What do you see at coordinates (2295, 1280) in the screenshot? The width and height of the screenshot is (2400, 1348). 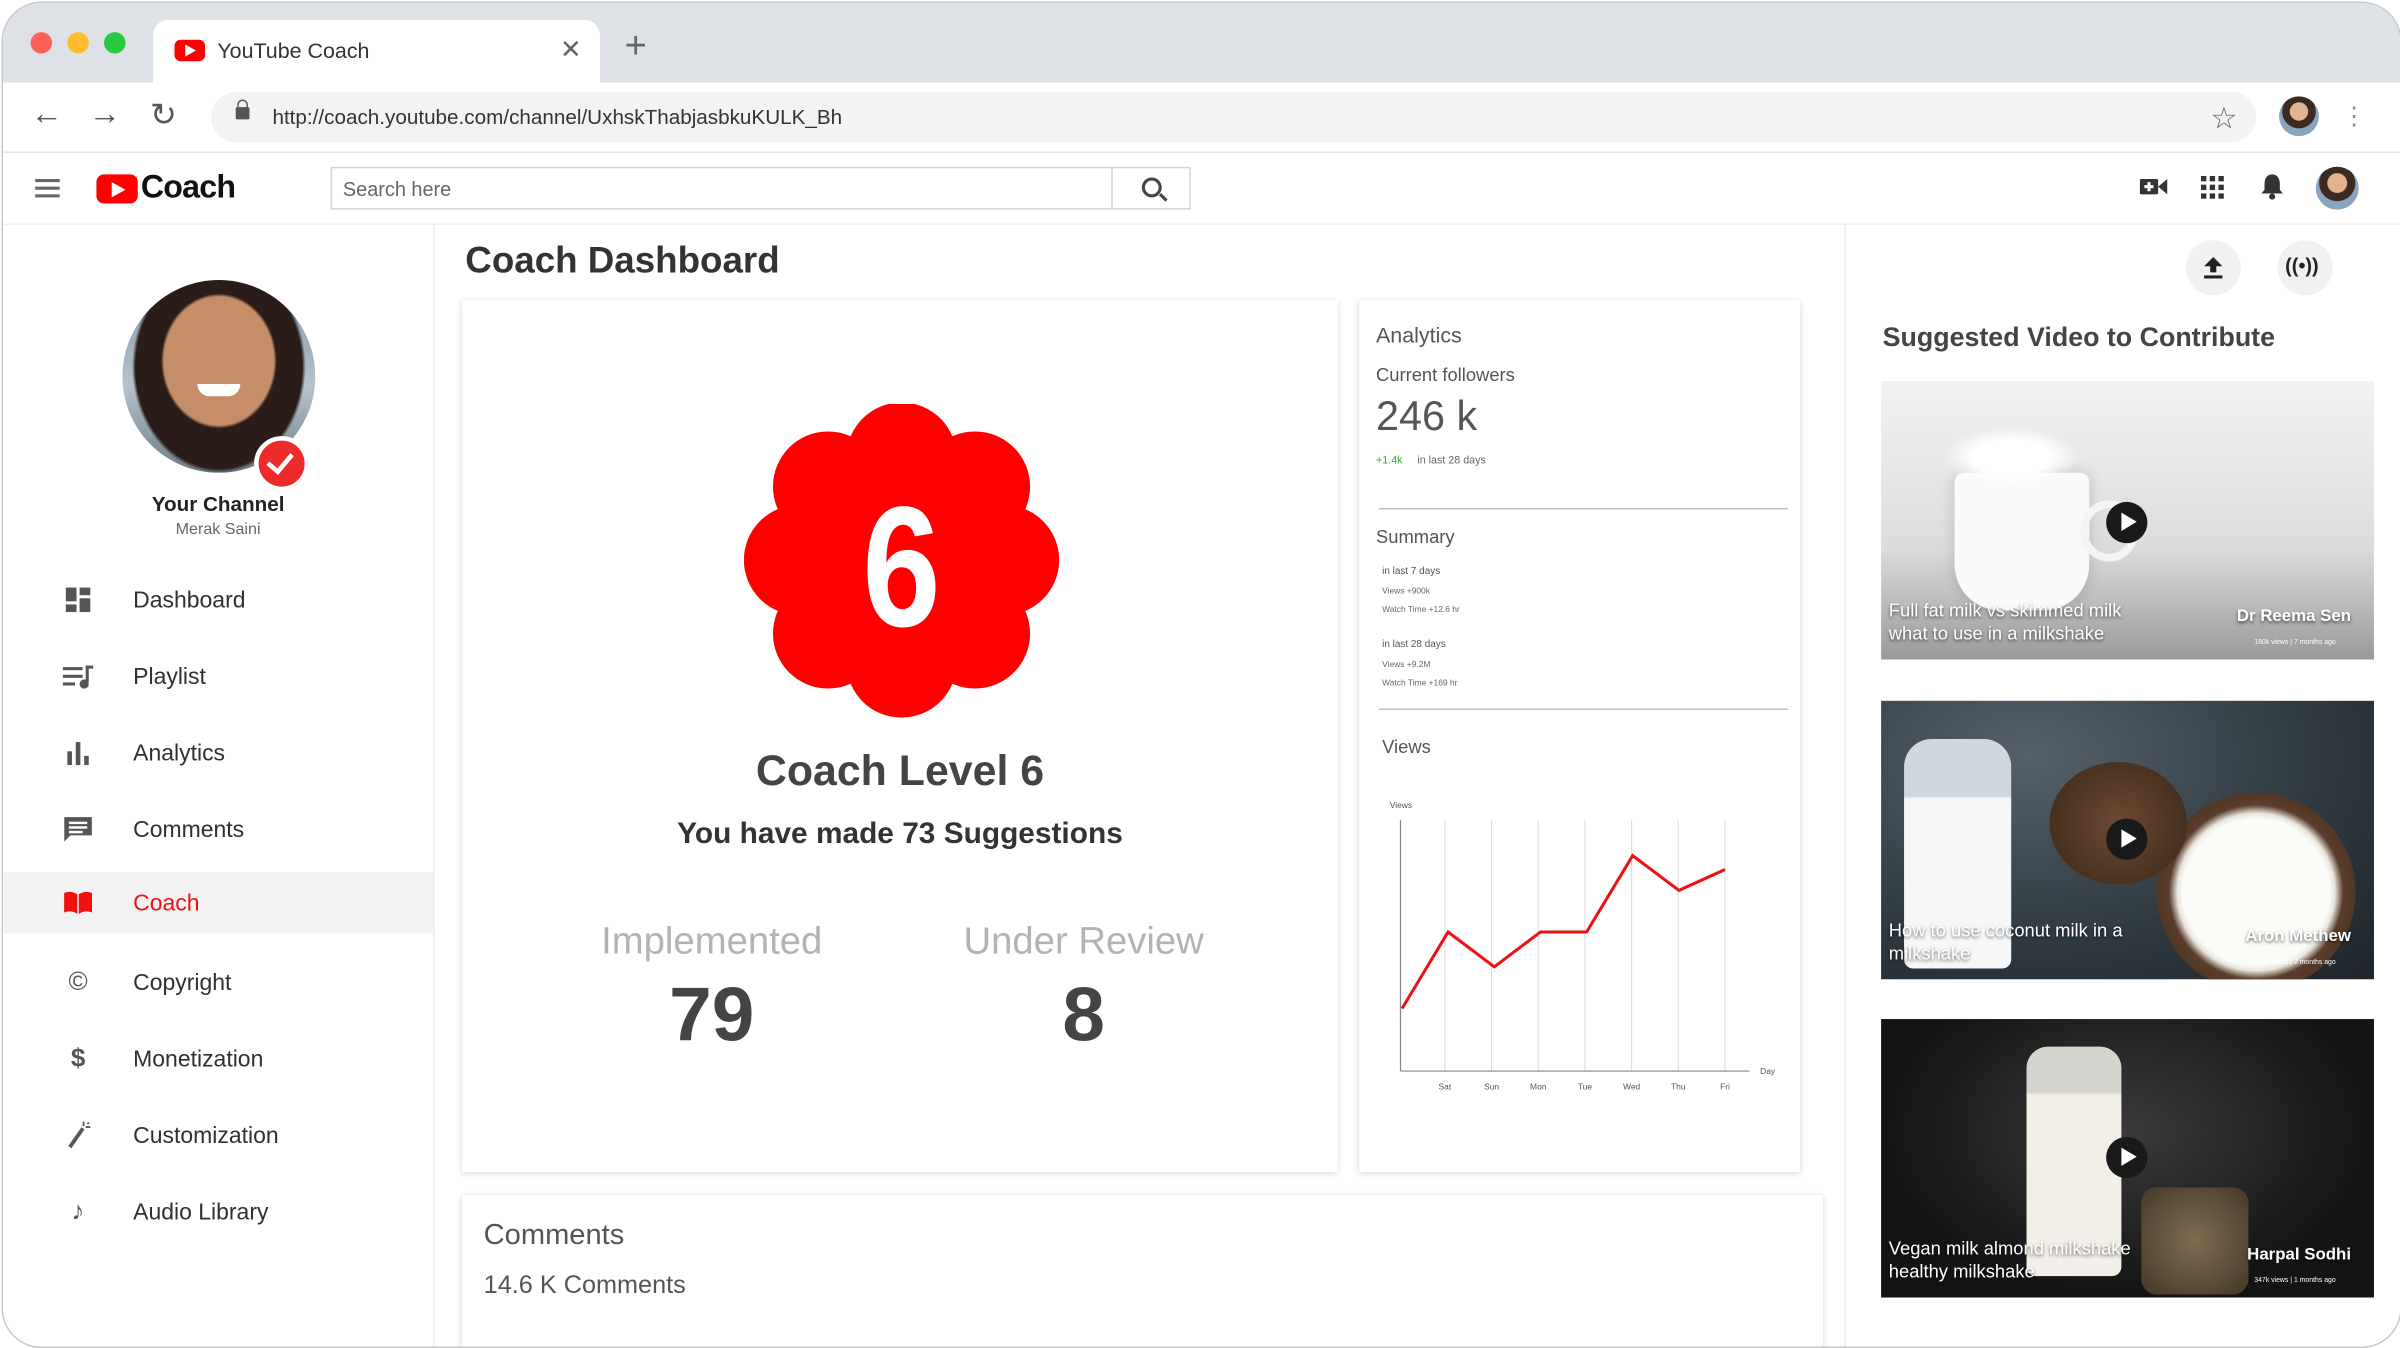 I see `video-meta: 347k views | 1 months ago` at bounding box center [2295, 1280].